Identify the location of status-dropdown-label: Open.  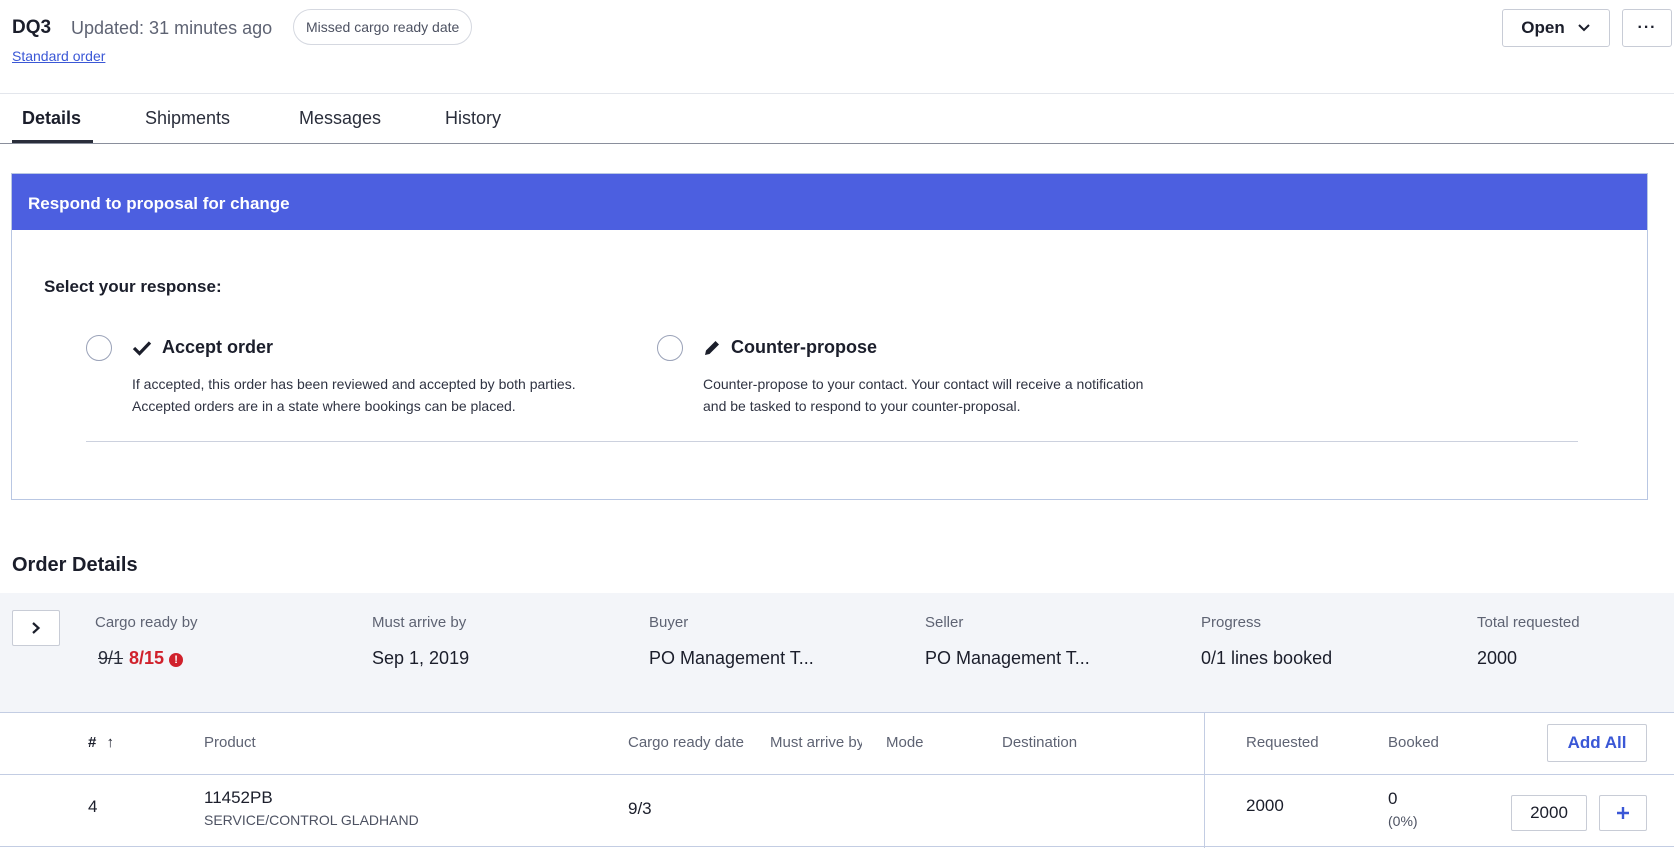
(1543, 27).